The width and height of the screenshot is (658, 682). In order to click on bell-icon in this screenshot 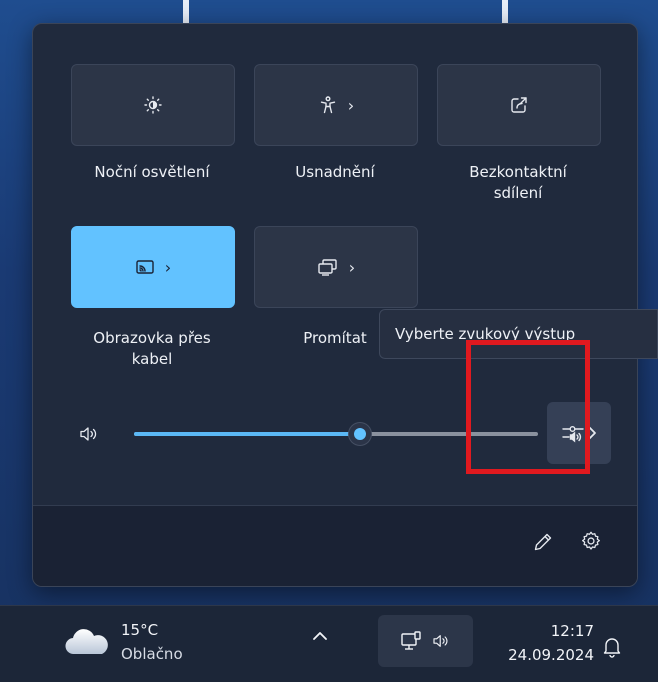, I will do `click(612, 647)`.